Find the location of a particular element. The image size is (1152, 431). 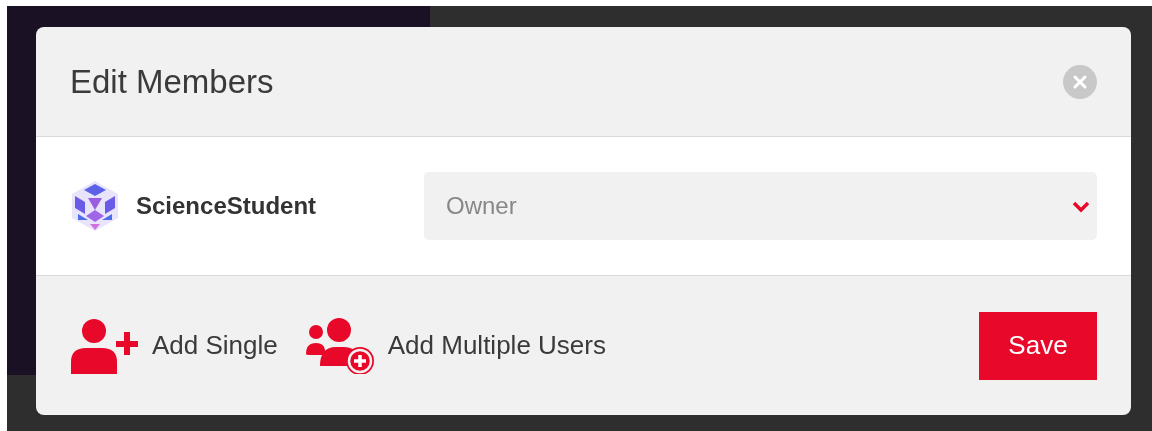

chevron-down-icon is located at coordinates (1081, 206).